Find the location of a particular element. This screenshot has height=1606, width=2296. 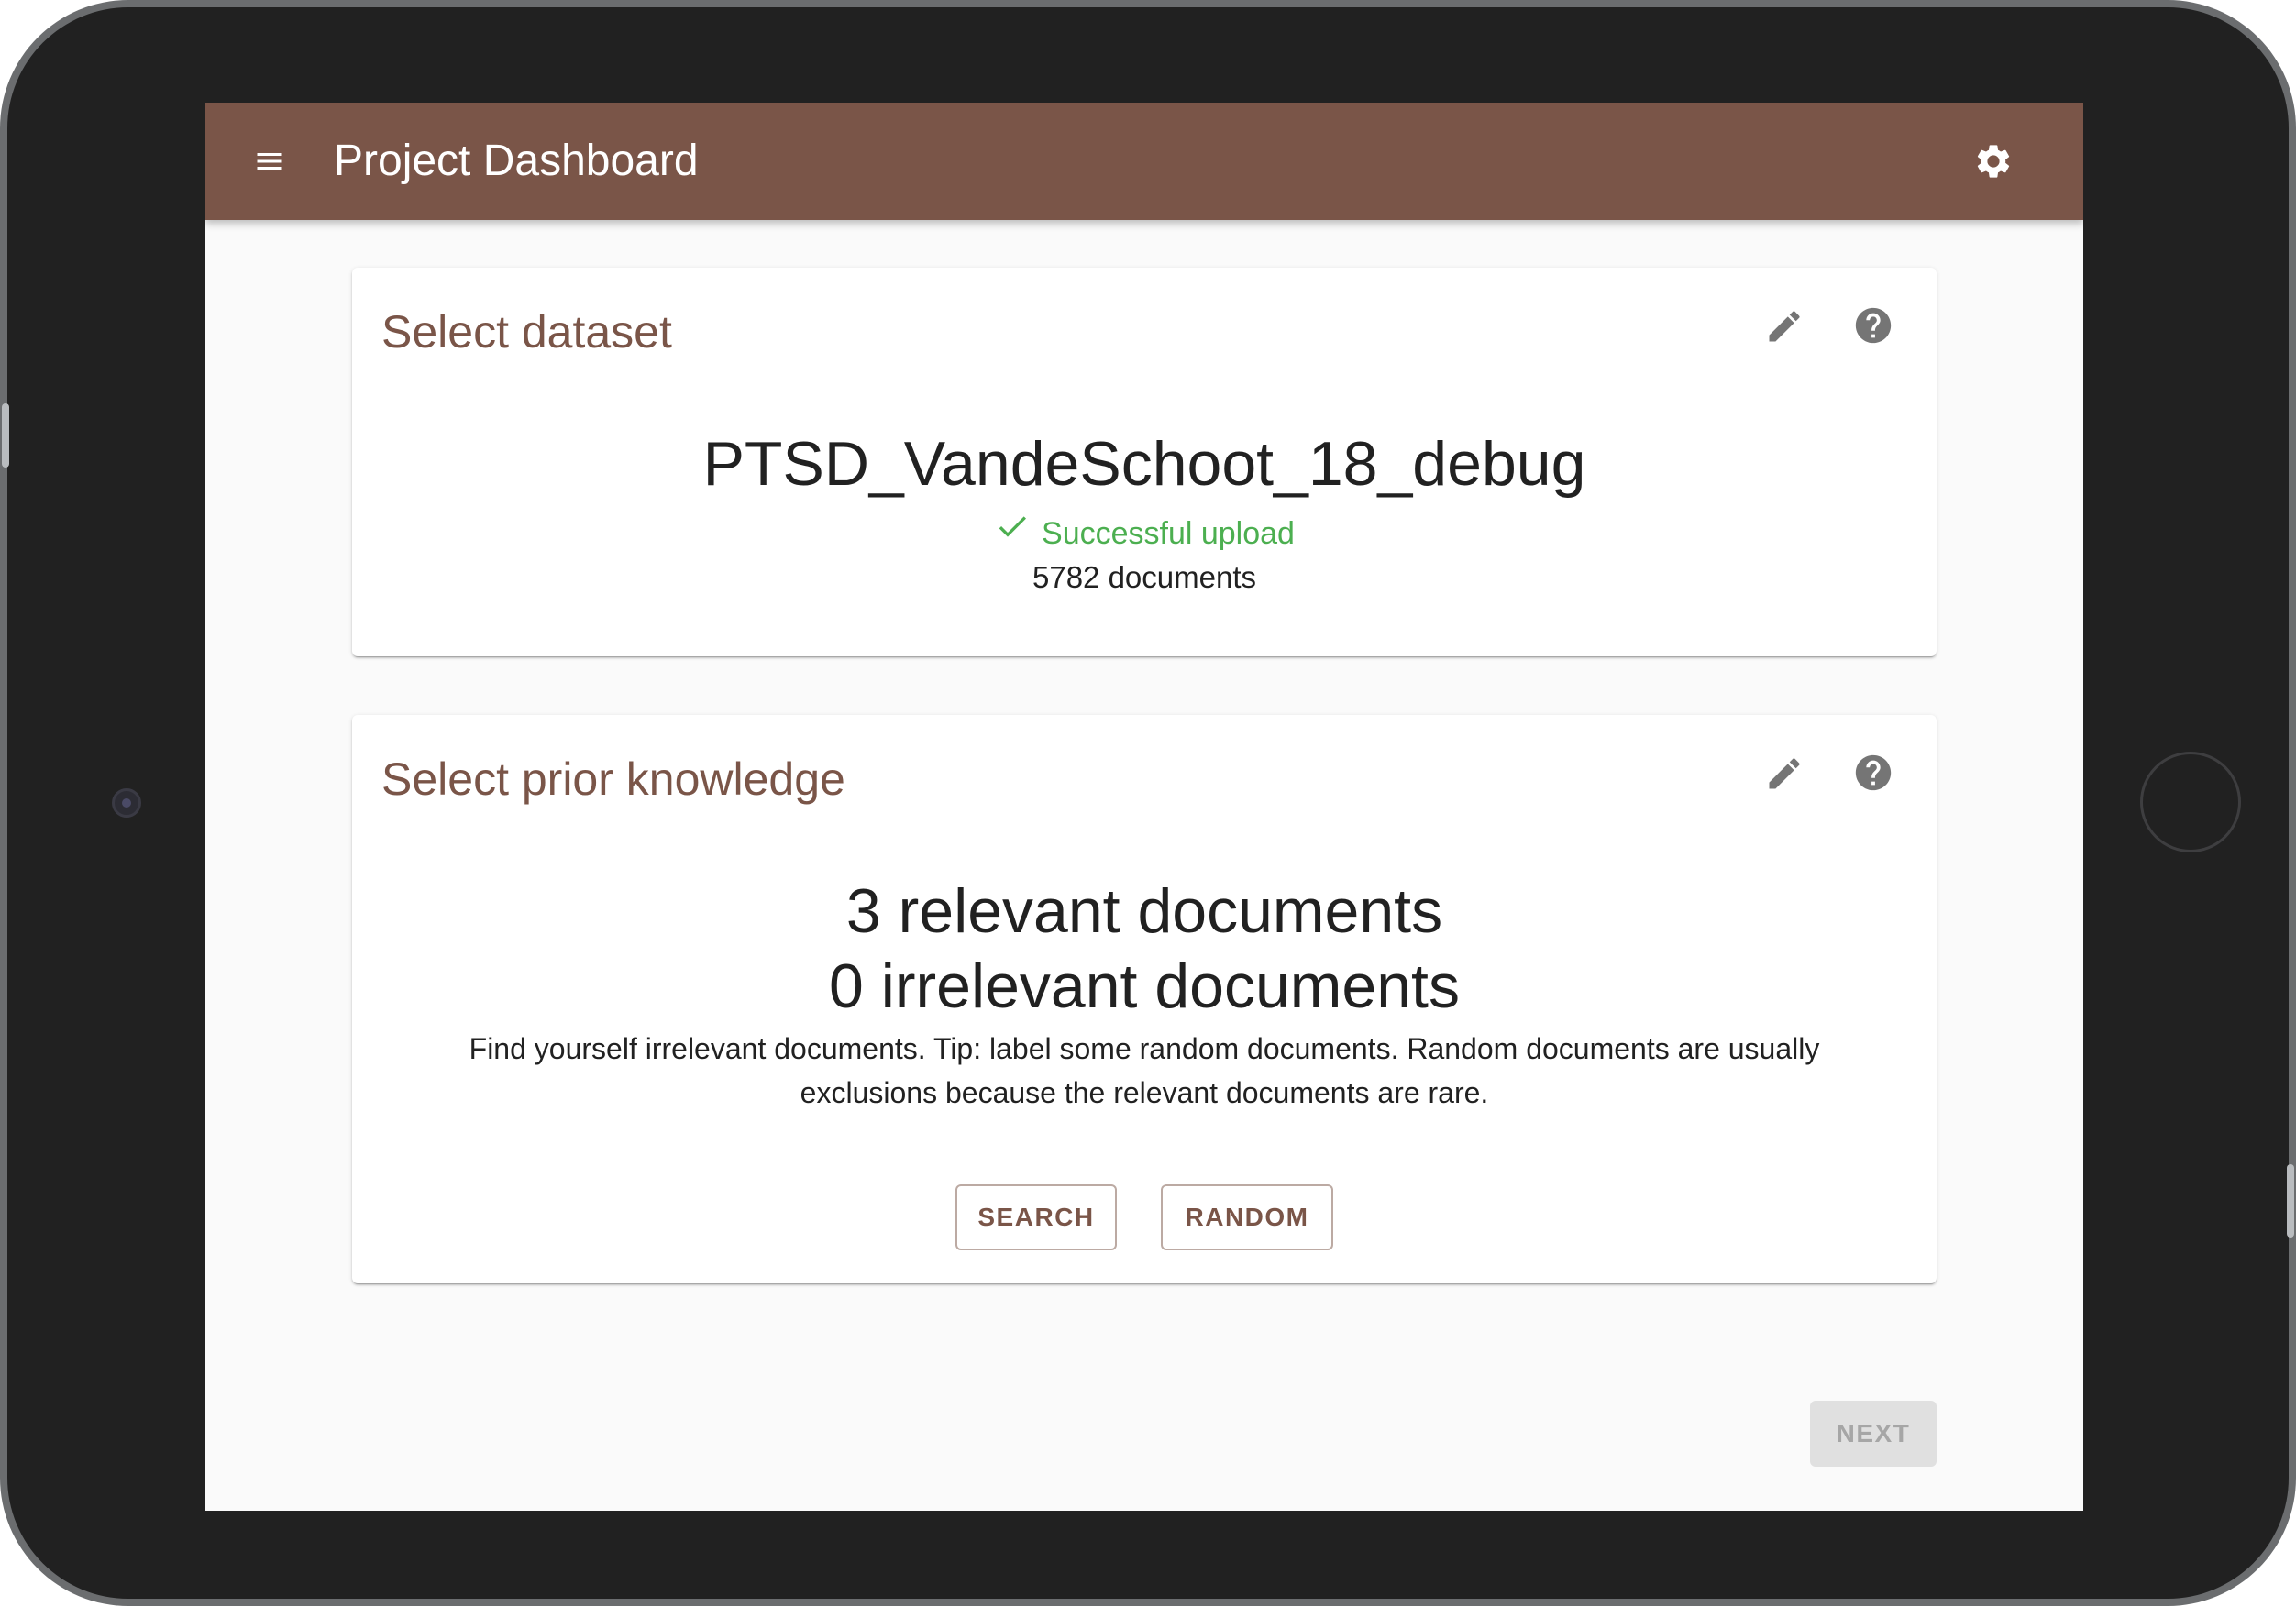

upload-status: Successful upload is located at coordinates (1144, 531).